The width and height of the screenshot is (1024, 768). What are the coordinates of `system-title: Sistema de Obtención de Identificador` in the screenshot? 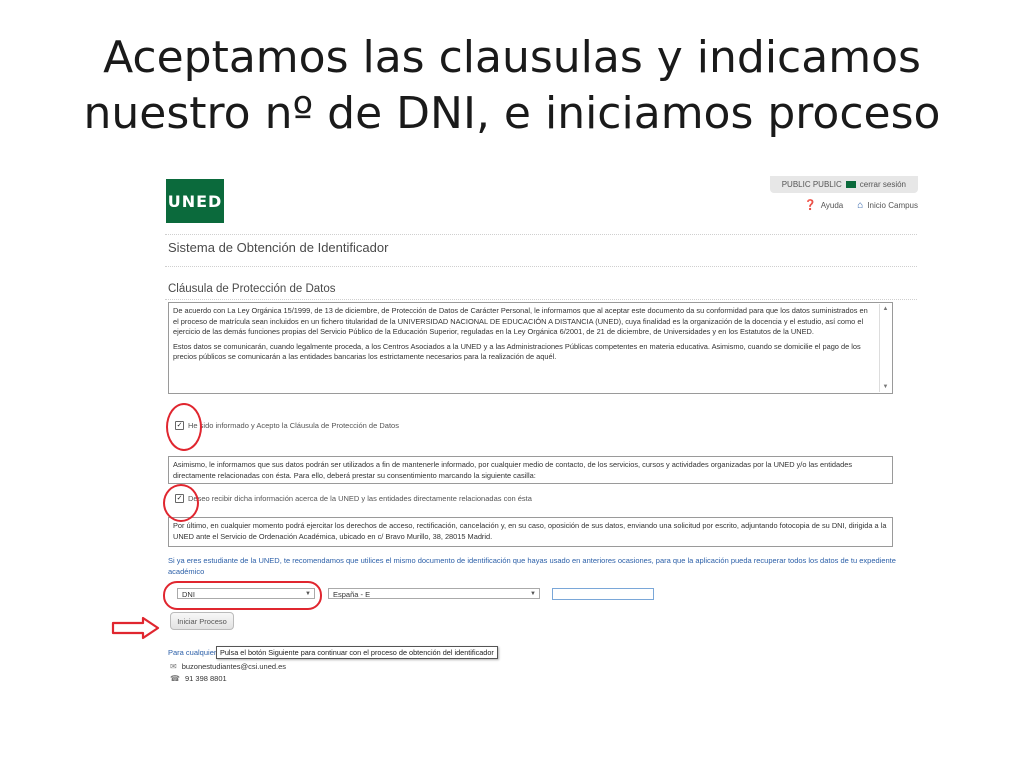 It's located at (278, 247).